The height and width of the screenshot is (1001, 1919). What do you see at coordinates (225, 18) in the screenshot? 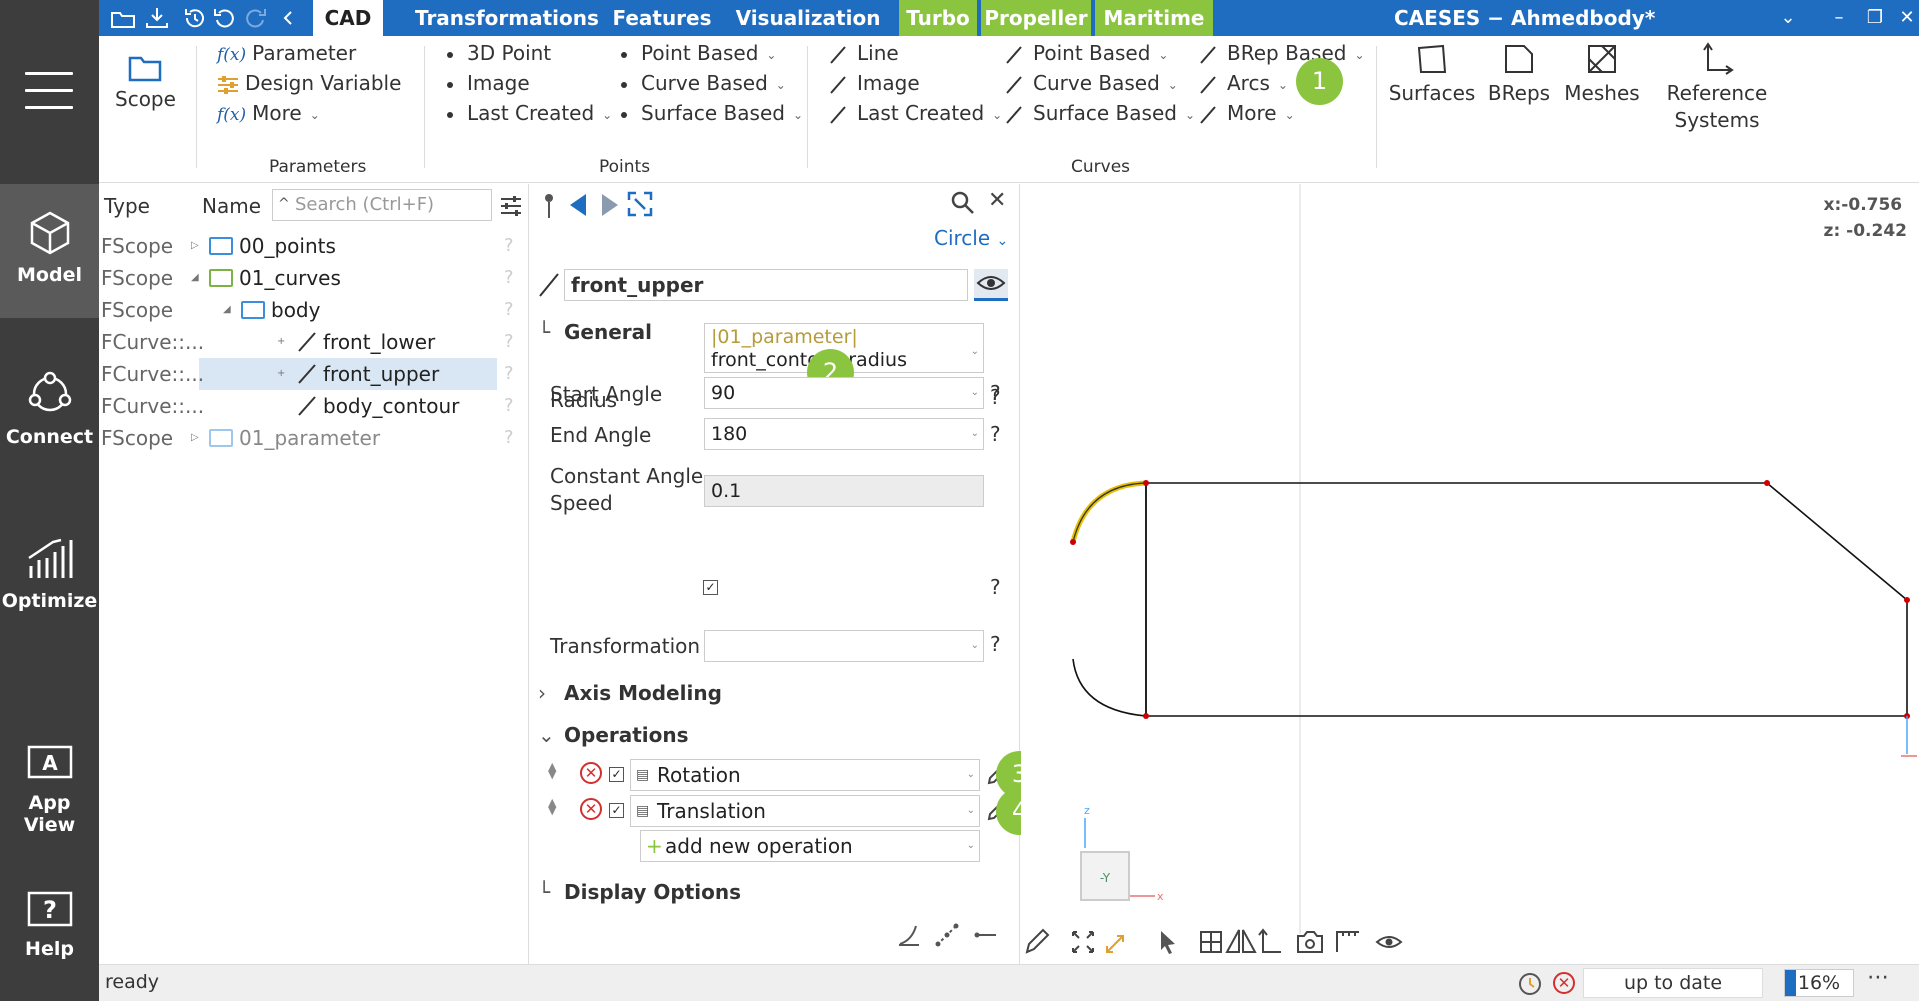
I see `undo-icon` at bounding box center [225, 18].